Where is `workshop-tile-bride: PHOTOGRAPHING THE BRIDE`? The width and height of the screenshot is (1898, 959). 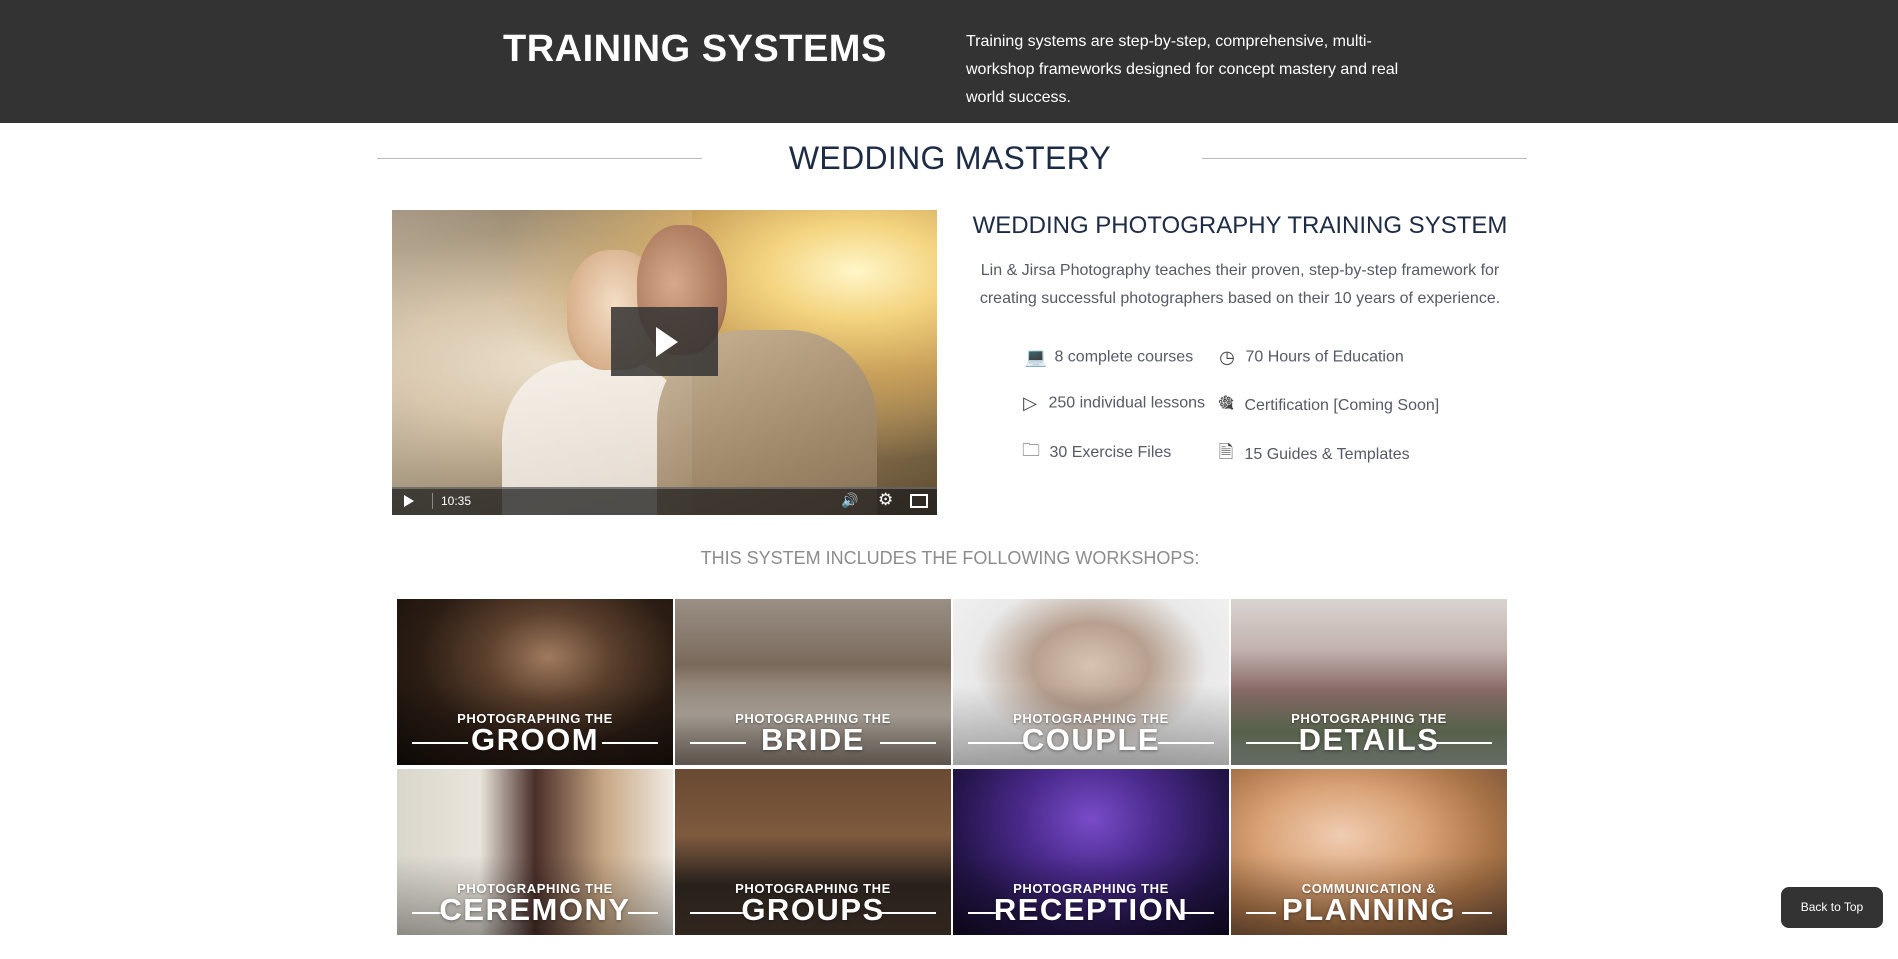 workshop-tile-bride: PHOTOGRAPHING THE BRIDE is located at coordinates (813, 682).